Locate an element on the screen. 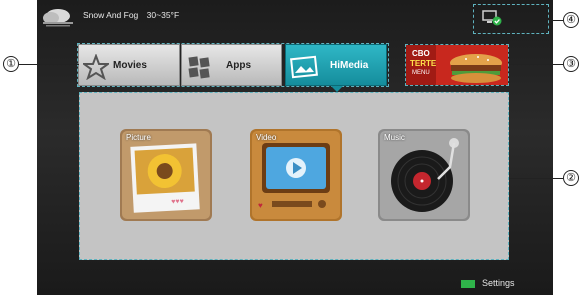 This screenshot has width=581, height=295. snow-fog-weather-icon is located at coordinates (58, 18).